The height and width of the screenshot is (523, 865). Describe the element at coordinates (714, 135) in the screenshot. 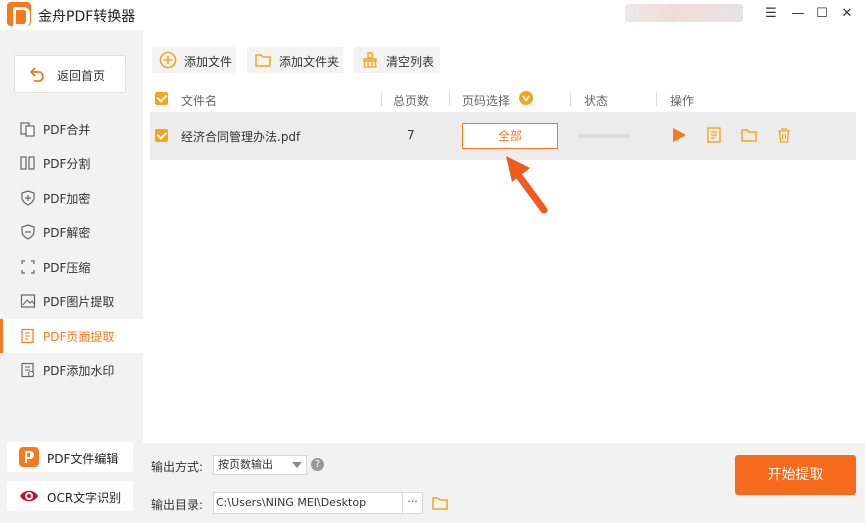

I see `document-icon` at that location.